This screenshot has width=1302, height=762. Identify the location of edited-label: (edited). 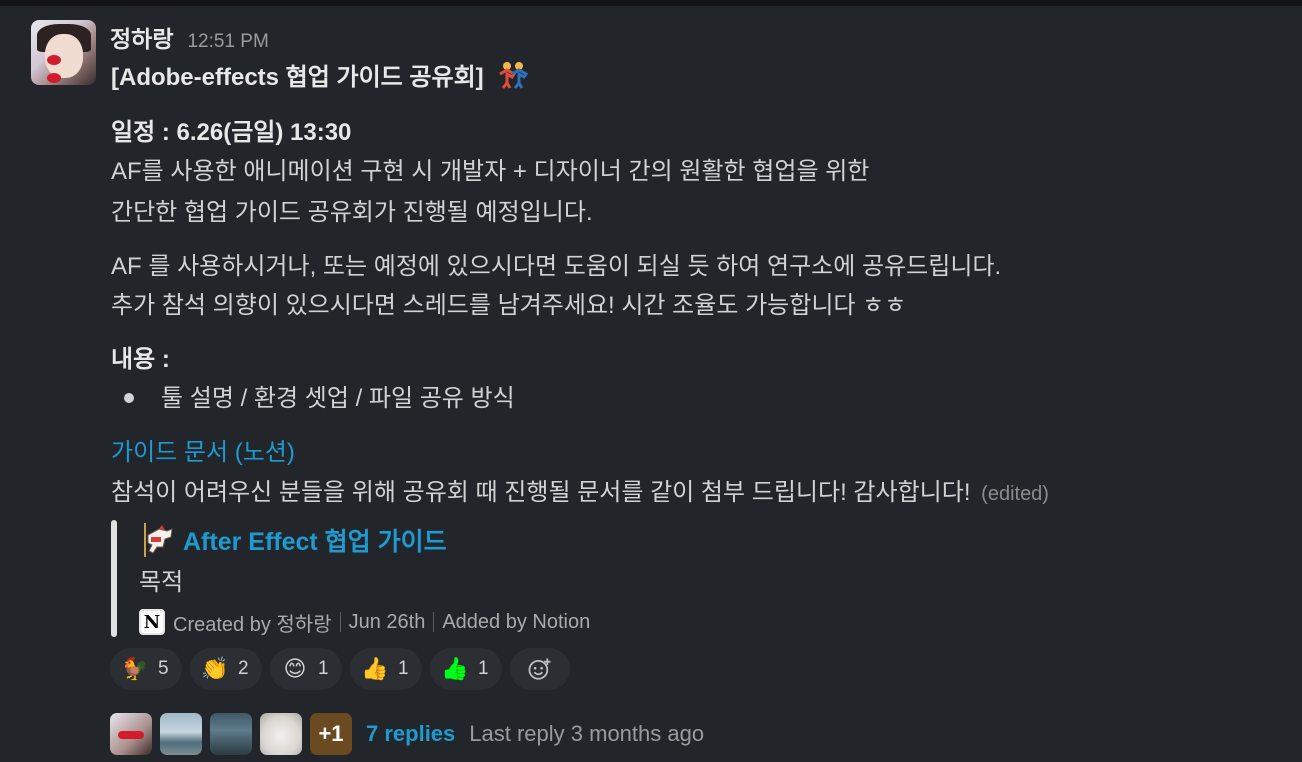
(1015, 494).